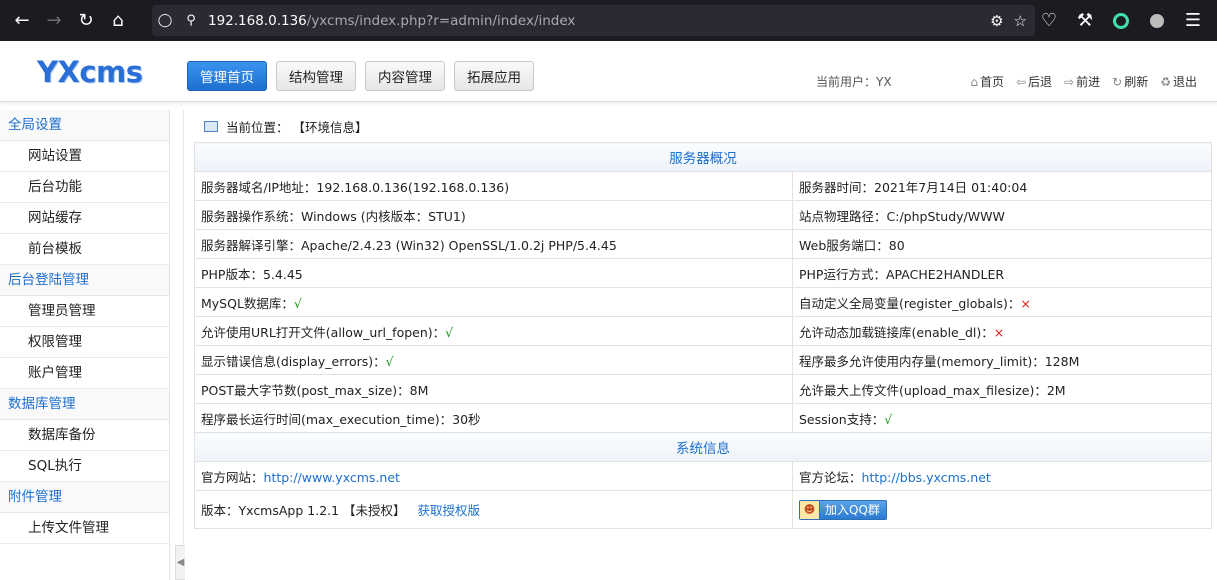 The height and width of the screenshot is (580, 1217). I want to click on sidebar-item-front-templates: 前台模板, so click(84, 249).